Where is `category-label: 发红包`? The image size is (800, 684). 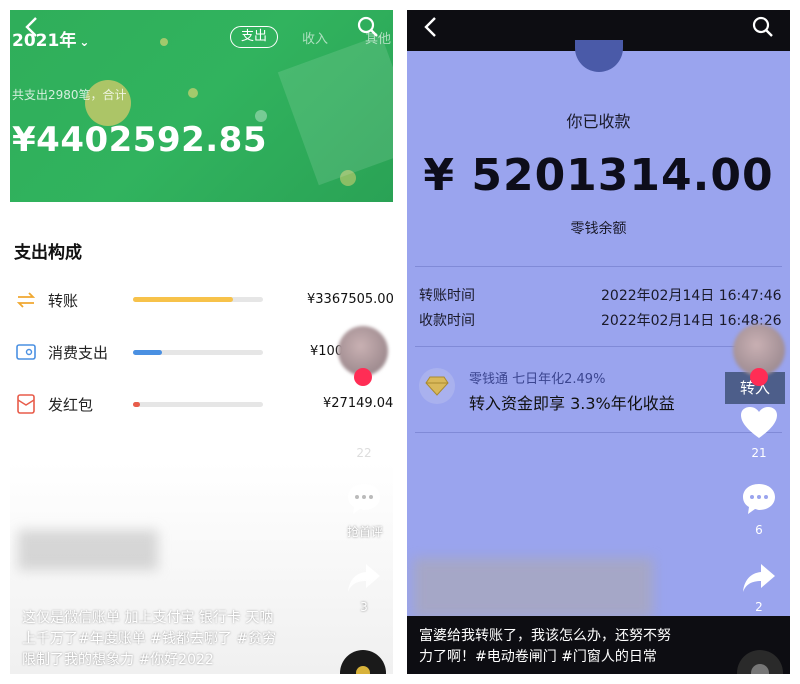
category-label: 发红包 is located at coordinates (71, 405).